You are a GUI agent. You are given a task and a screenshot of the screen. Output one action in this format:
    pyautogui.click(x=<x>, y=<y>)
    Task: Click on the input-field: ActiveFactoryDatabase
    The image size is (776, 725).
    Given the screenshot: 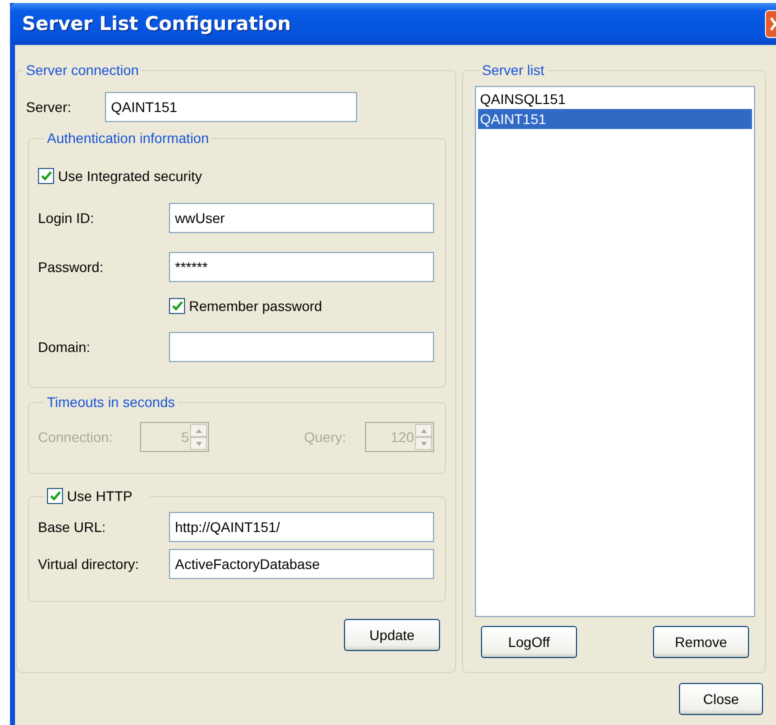 What is the action you would take?
    pyautogui.click(x=301, y=564)
    